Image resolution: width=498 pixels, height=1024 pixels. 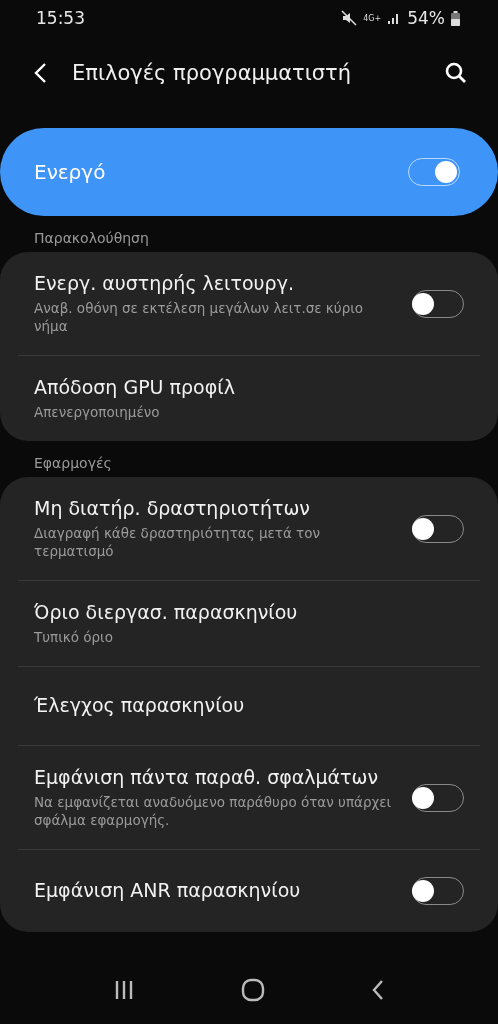 I want to click on battery-percent-text: 54%, so click(x=426, y=18).